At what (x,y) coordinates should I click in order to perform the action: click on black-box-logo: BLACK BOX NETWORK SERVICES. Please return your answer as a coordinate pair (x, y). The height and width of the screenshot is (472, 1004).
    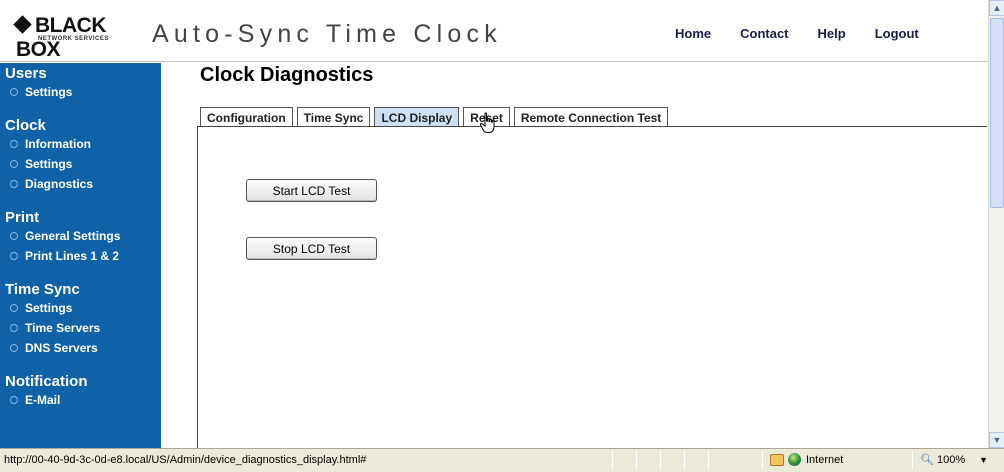
    Looking at the image, I should click on (78, 37).